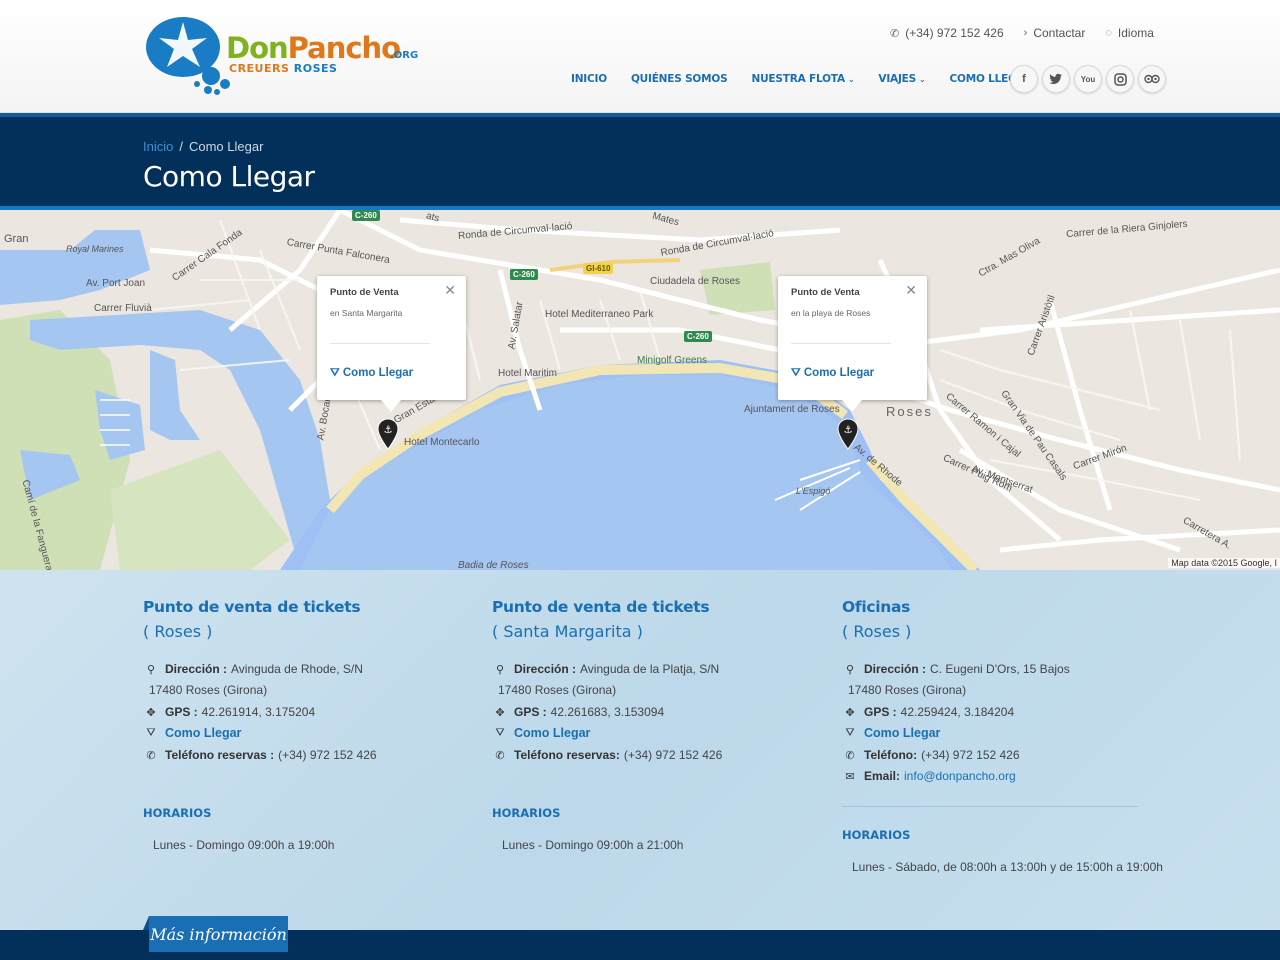  Describe the element at coordinates (527, 373) in the screenshot. I see `map-label: Hotel Maritim` at that location.